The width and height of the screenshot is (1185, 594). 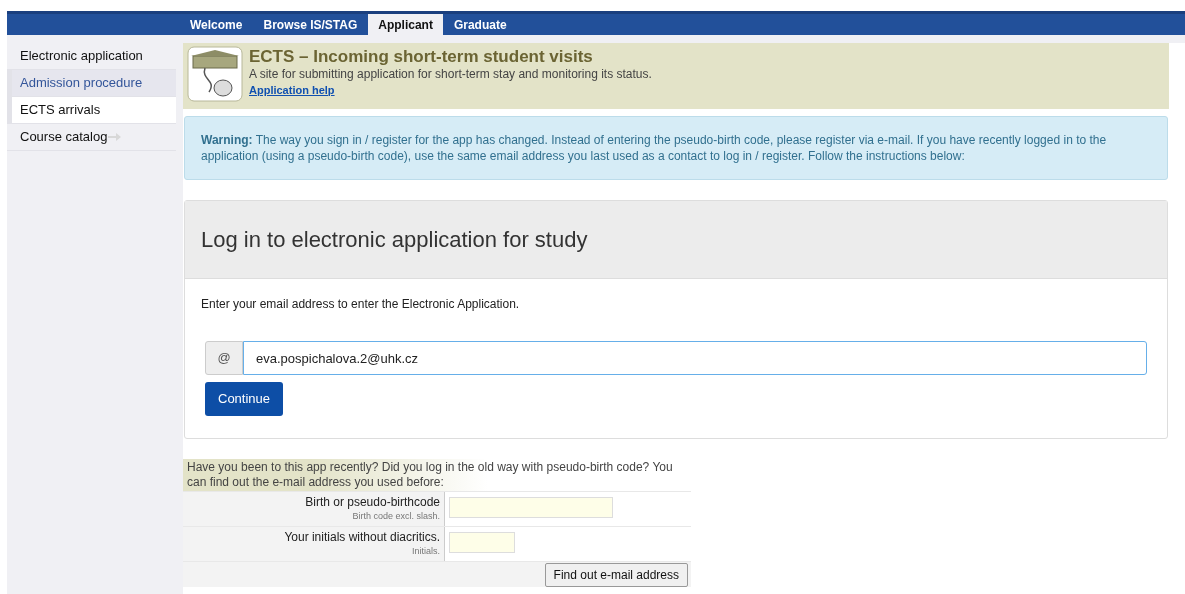 What do you see at coordinates (215, 74) in the screenshot?
I see `building-mouse-icon` at bounding box center [215, 74].